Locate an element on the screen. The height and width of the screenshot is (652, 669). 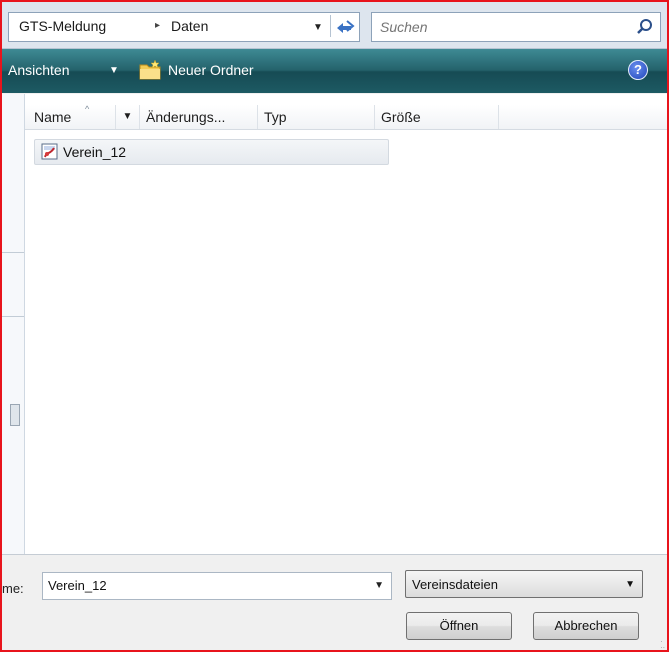
filename-input is located at coordinates (198, 585).